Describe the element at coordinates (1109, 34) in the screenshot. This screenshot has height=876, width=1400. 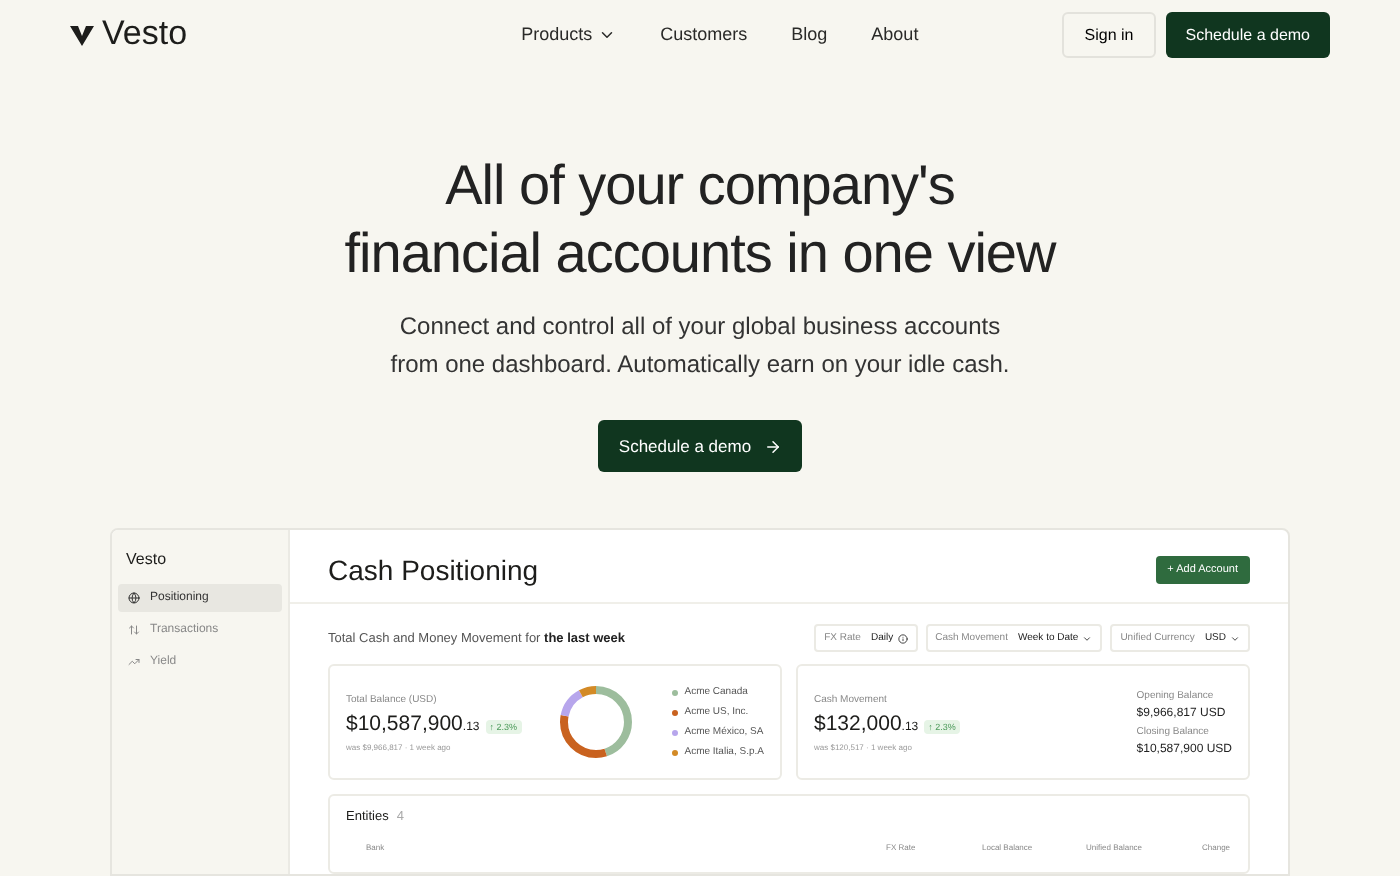
I see `sign-in-button: Sign in` at that location.